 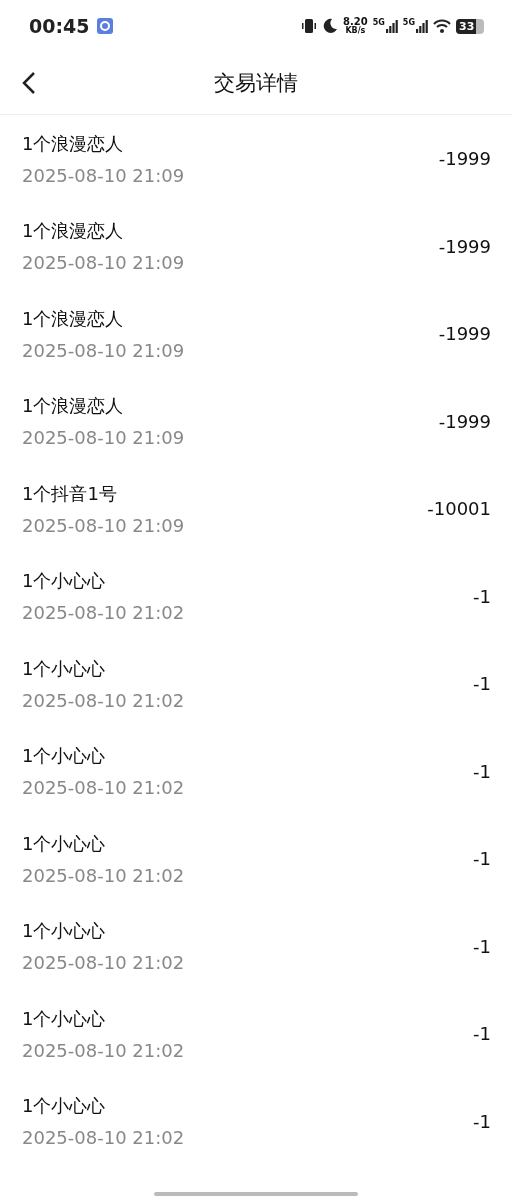 What do you see at coordinates (355, 31) in the screenshot?
I see `speed-unit: KB/s` at bounding box center [355, 31].